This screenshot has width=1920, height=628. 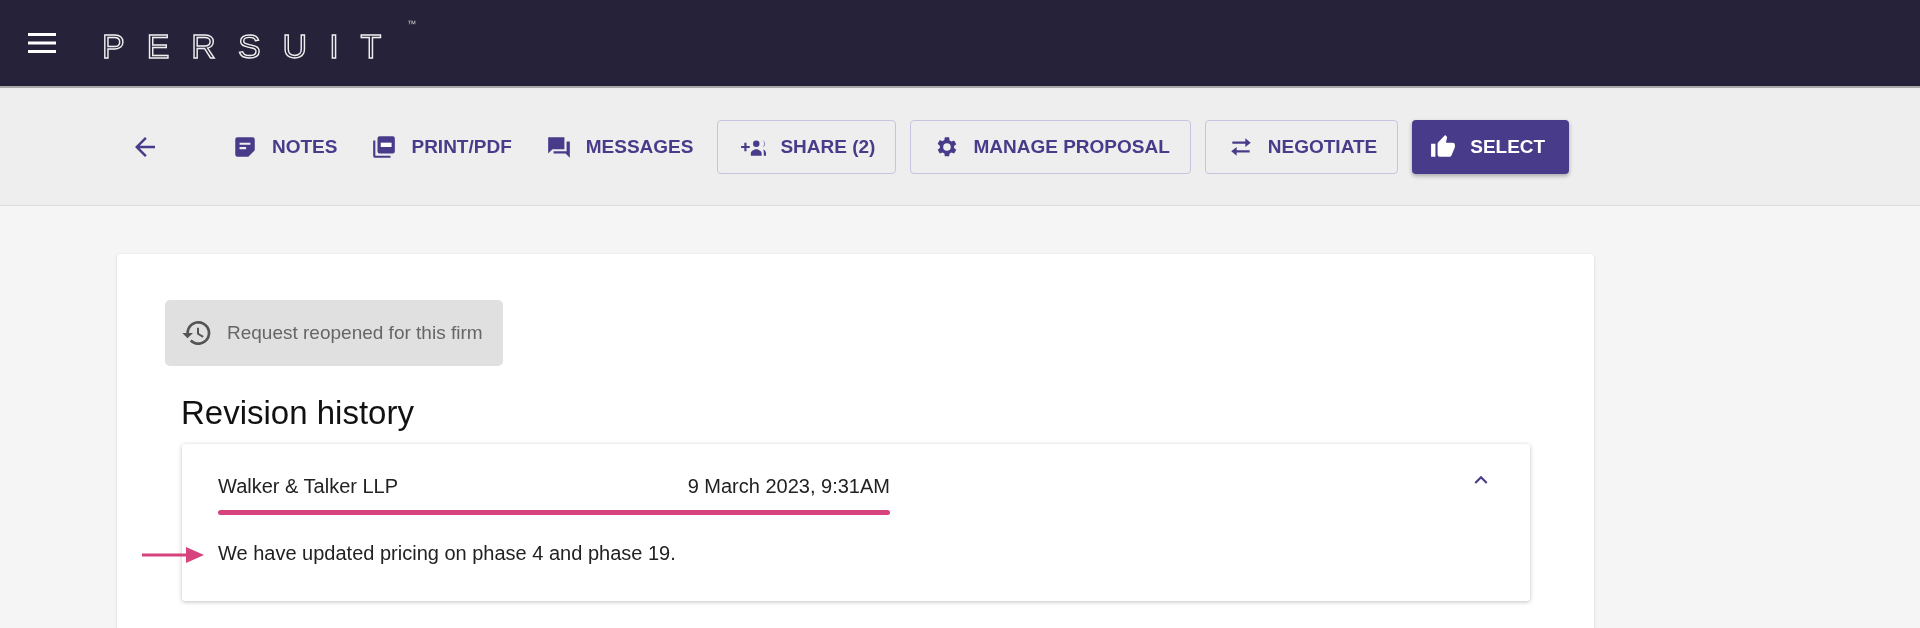 What do you see at coordinates (447, 553) in the screenshot?
I see `revision-message: We have updated pricing on phase 4 and phase 19.` at bounding box center [447, 553].